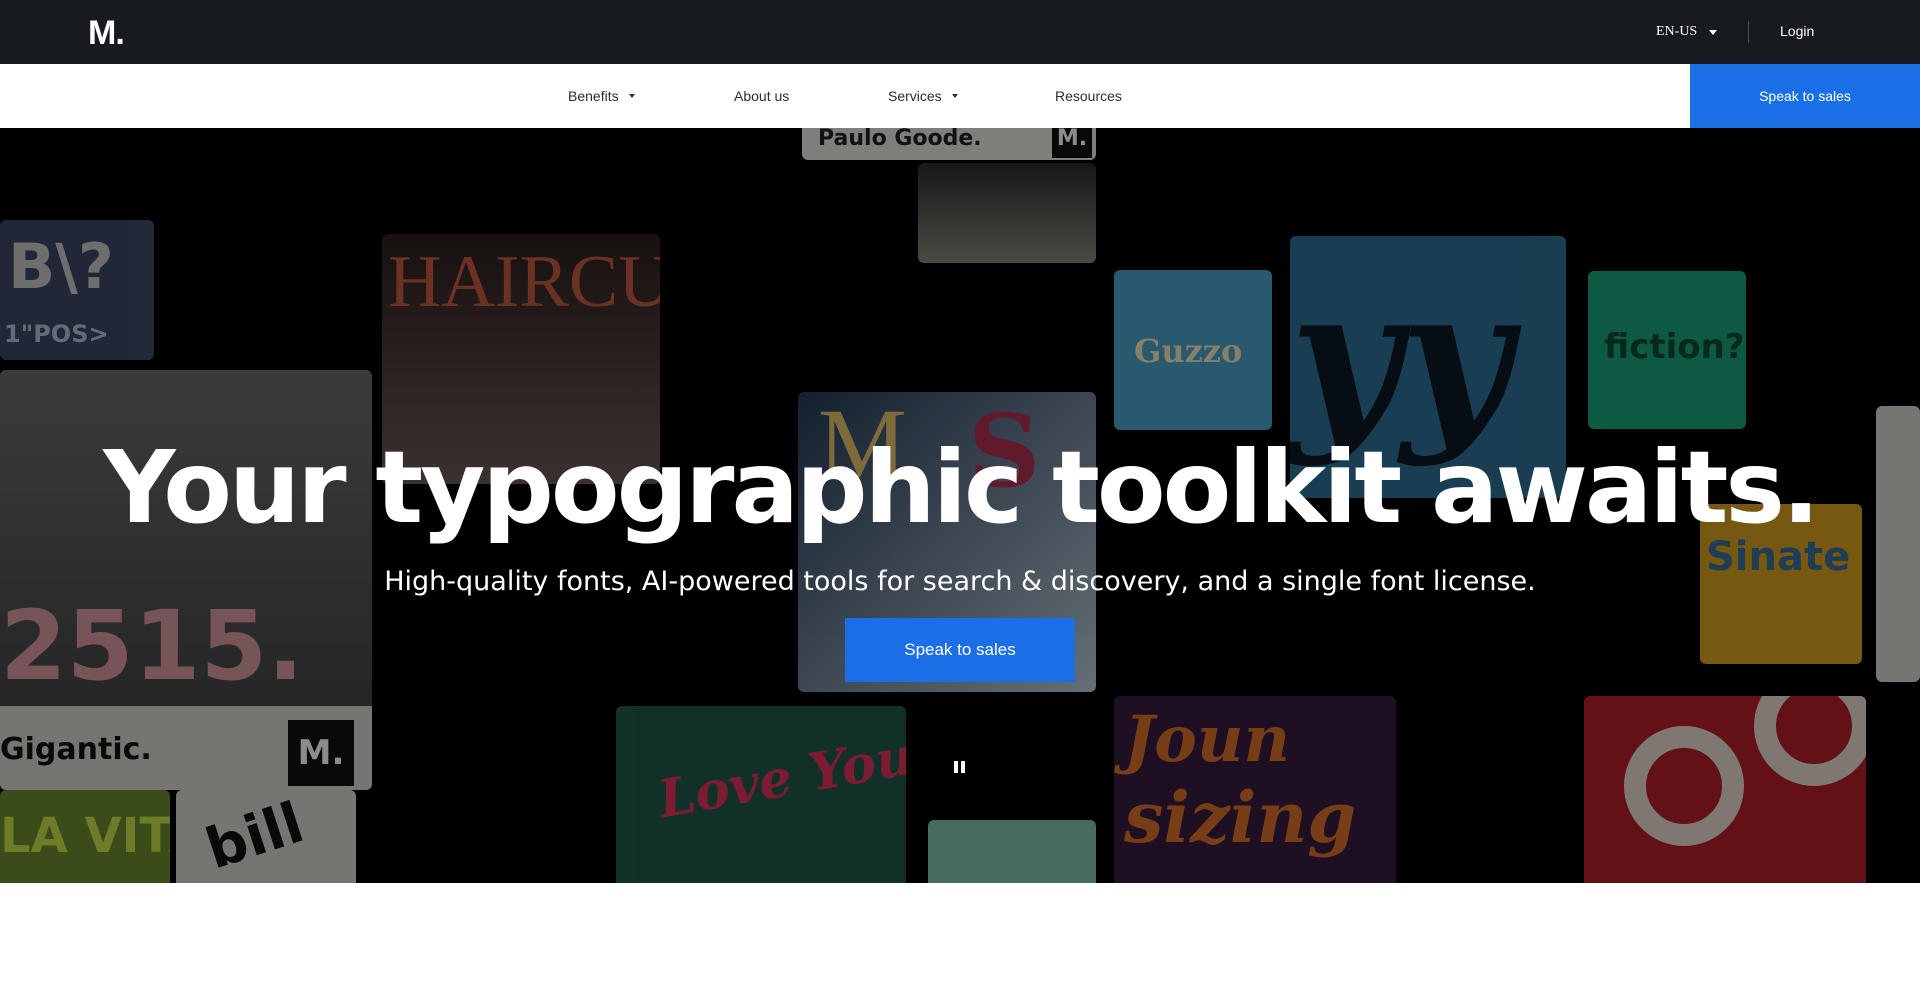 This screenshot has width=1920, height=993. What do you see at coordinates (266, 836) in the screenshot?
I see `font-tile-bill: bill` at bounding box center [266, 836].